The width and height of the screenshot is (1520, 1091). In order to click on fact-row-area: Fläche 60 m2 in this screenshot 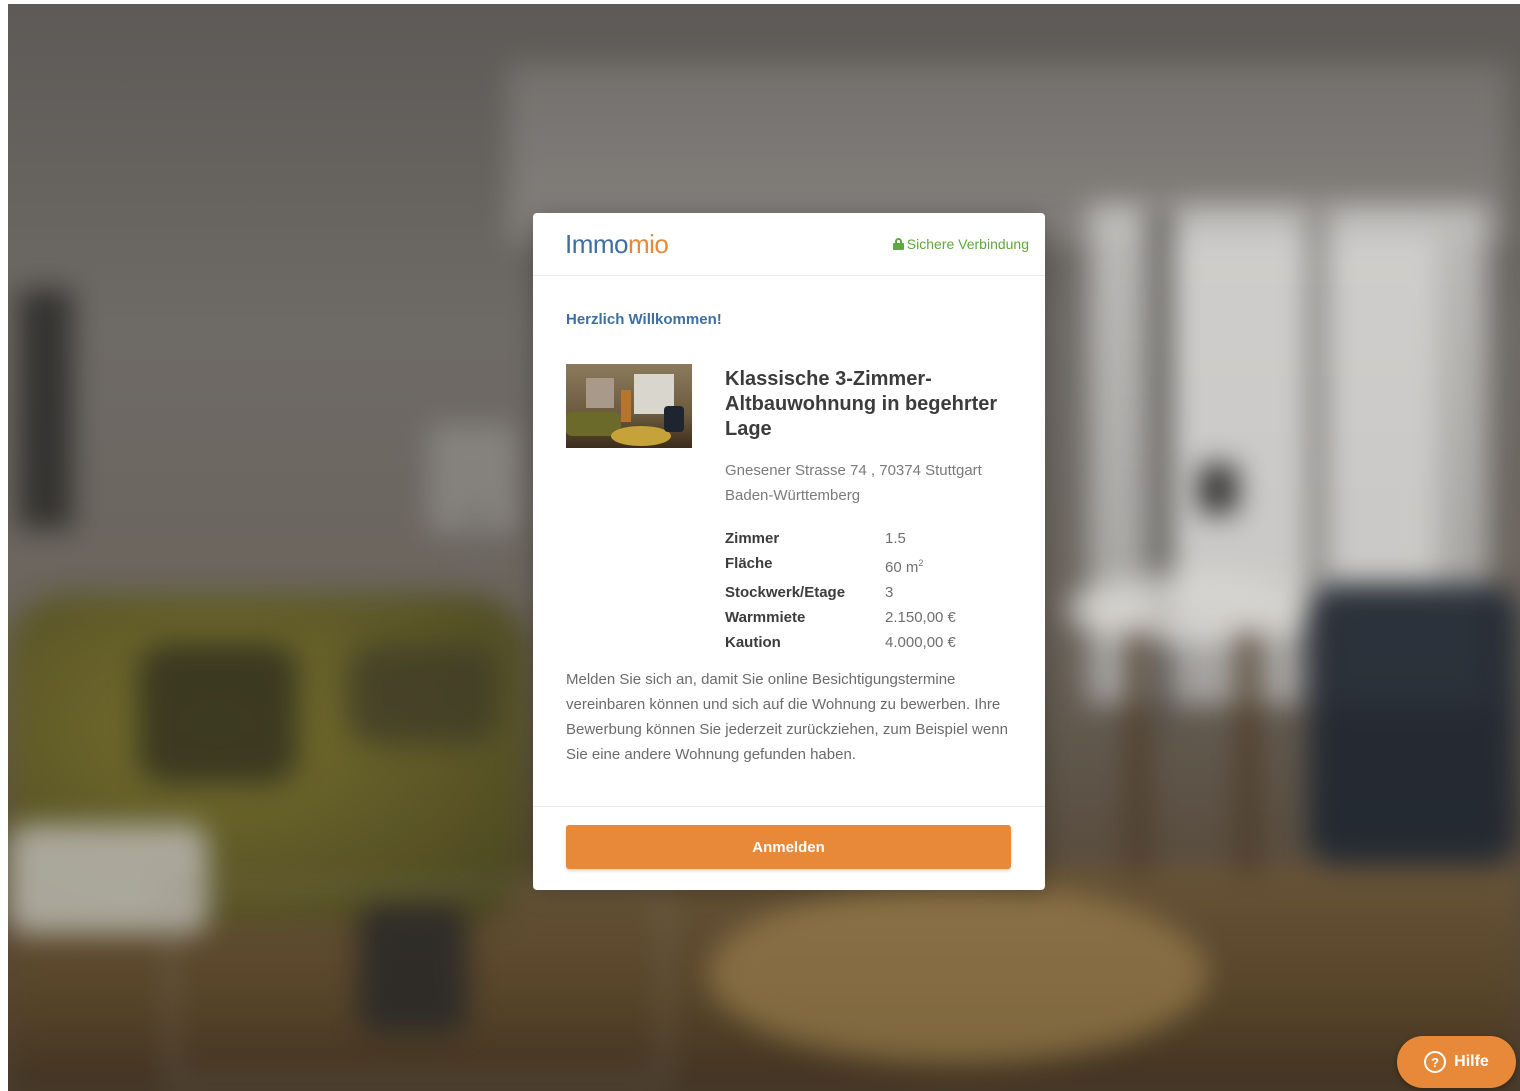, I will do `click(875, 565)`.